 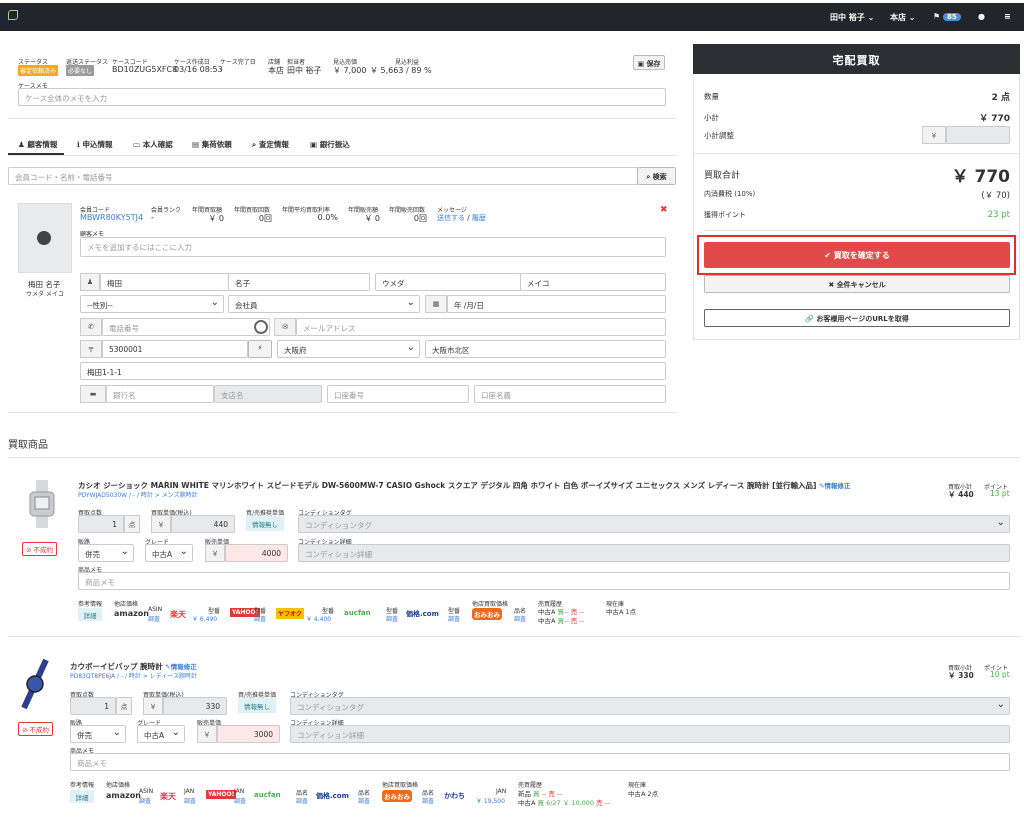 What do you see at coordinates (725, 215) in the screenshot?
I see `points-label: 獲得ポイント` at bounding box center [725, 215].